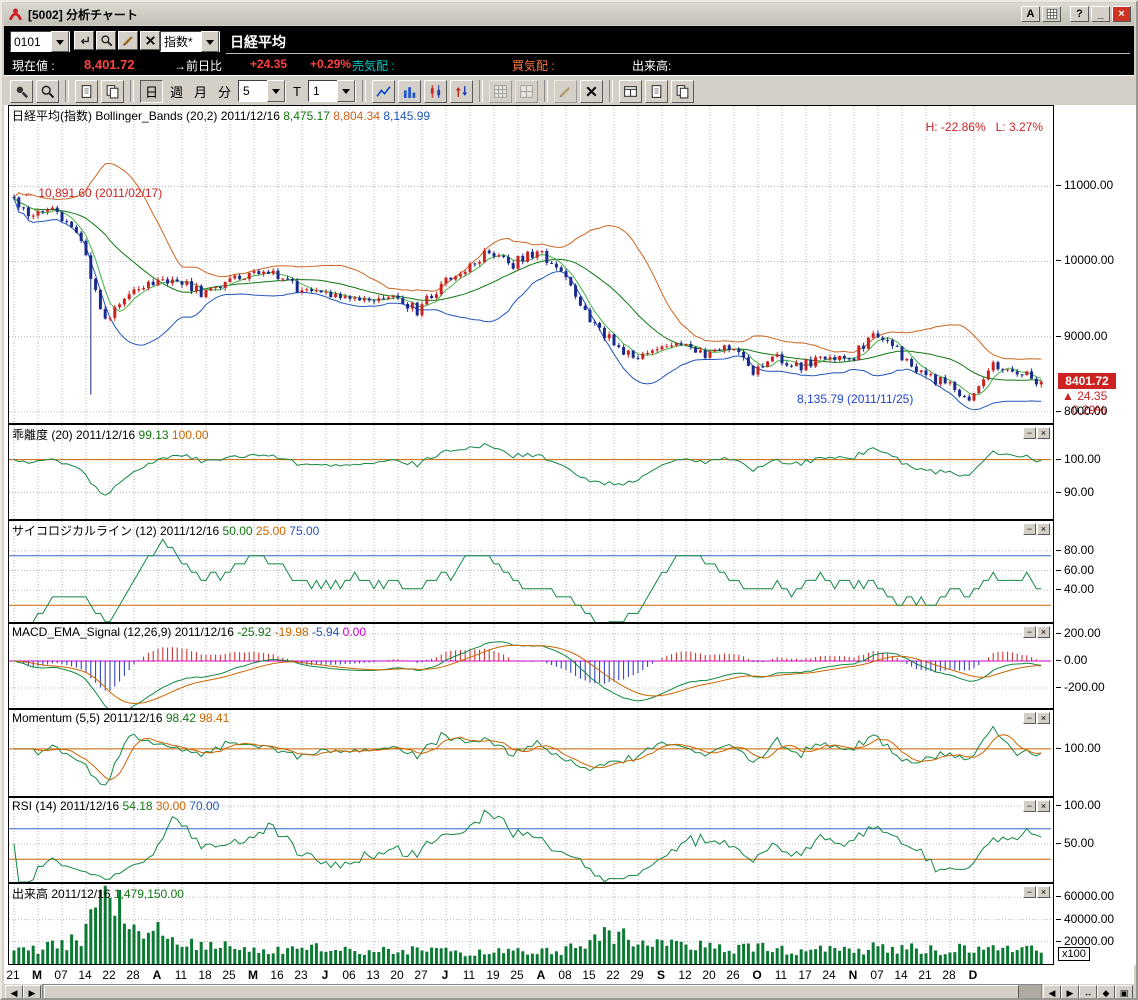  I want to click on edit-list-button, so click(128, 40).